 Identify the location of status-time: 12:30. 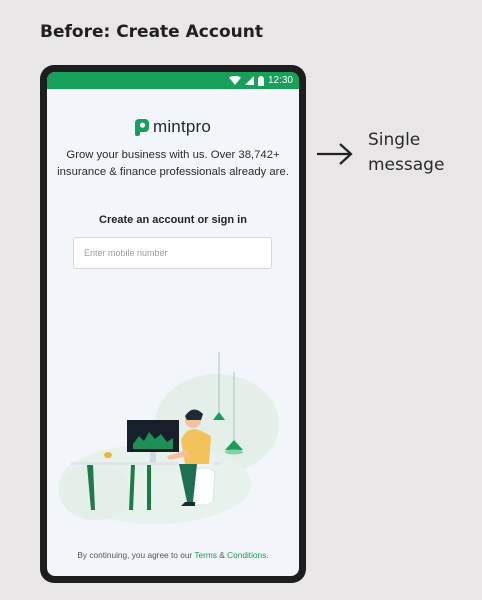
(280, 80).